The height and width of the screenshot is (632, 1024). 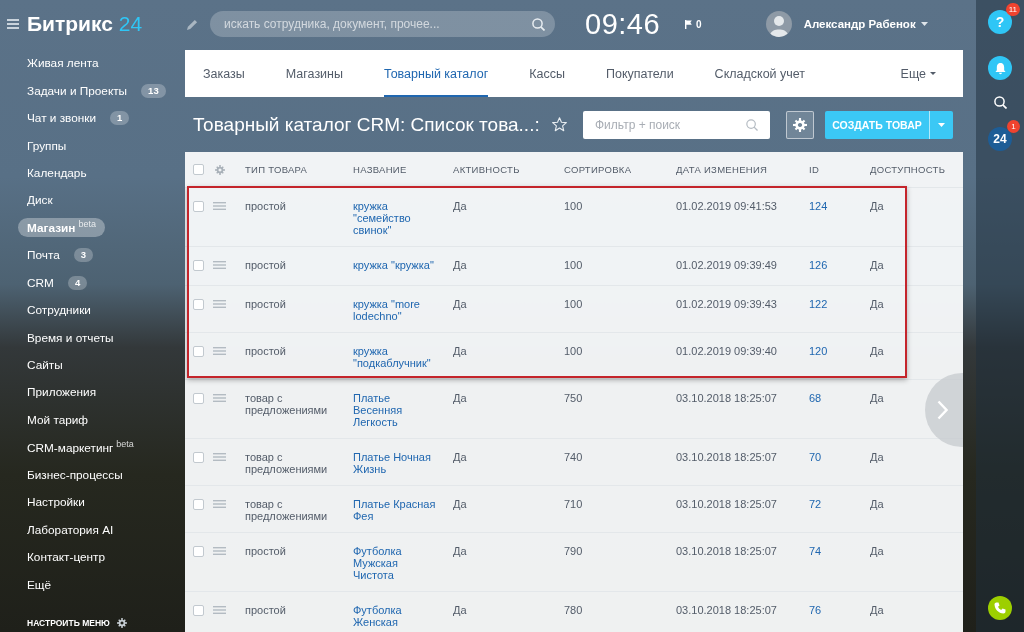 I want to click on tab: Кассы, so click(x=547, y=73).